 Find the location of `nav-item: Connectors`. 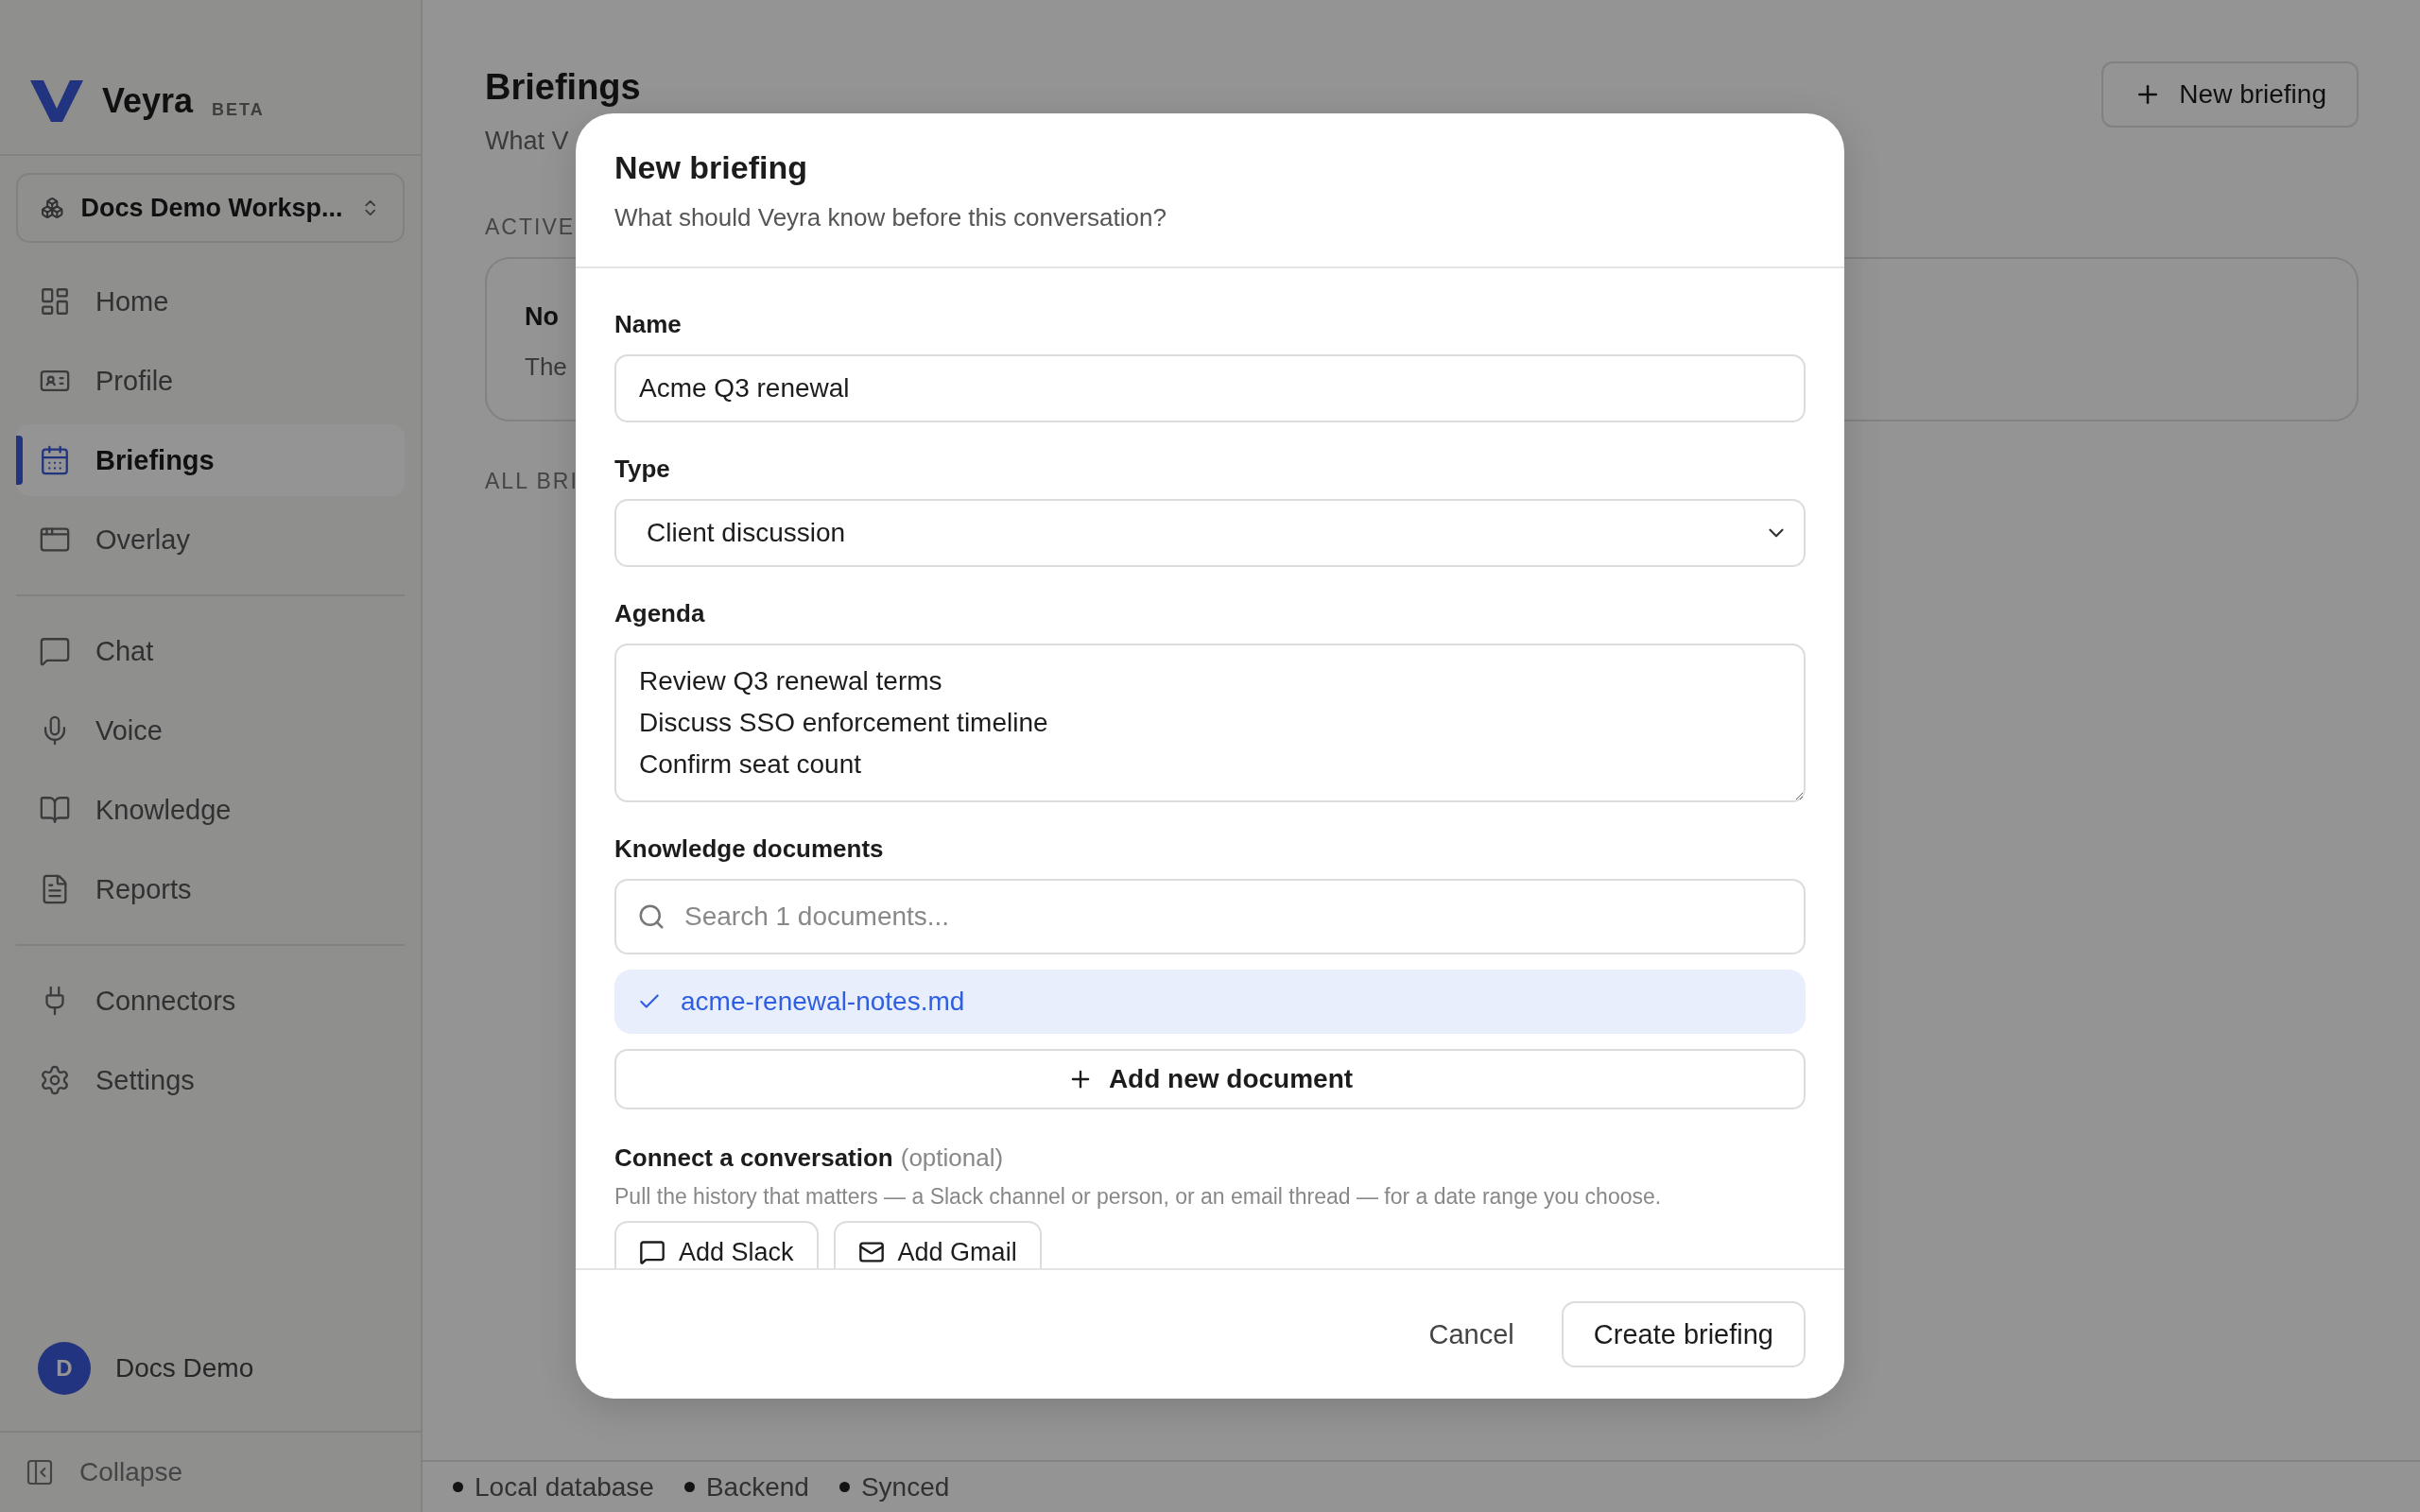

nav-item: Connectors is located at coordinates (210, 1001).